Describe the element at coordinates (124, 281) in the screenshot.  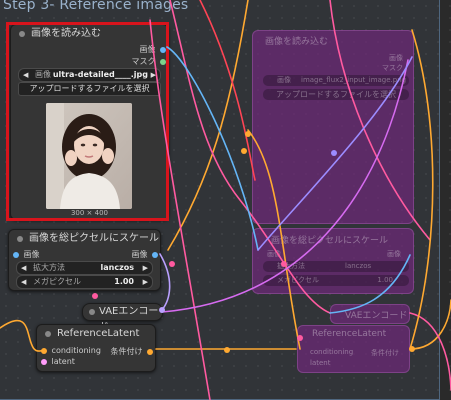
I see `megapixels-value: 1.00` at that location.